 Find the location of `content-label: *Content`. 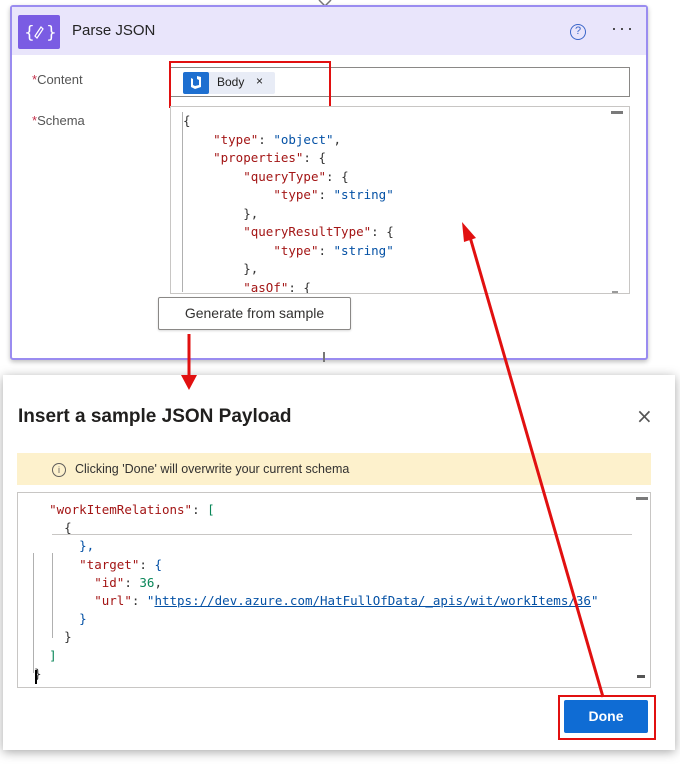

content-label: *Content is located at coordinates (57, 79).